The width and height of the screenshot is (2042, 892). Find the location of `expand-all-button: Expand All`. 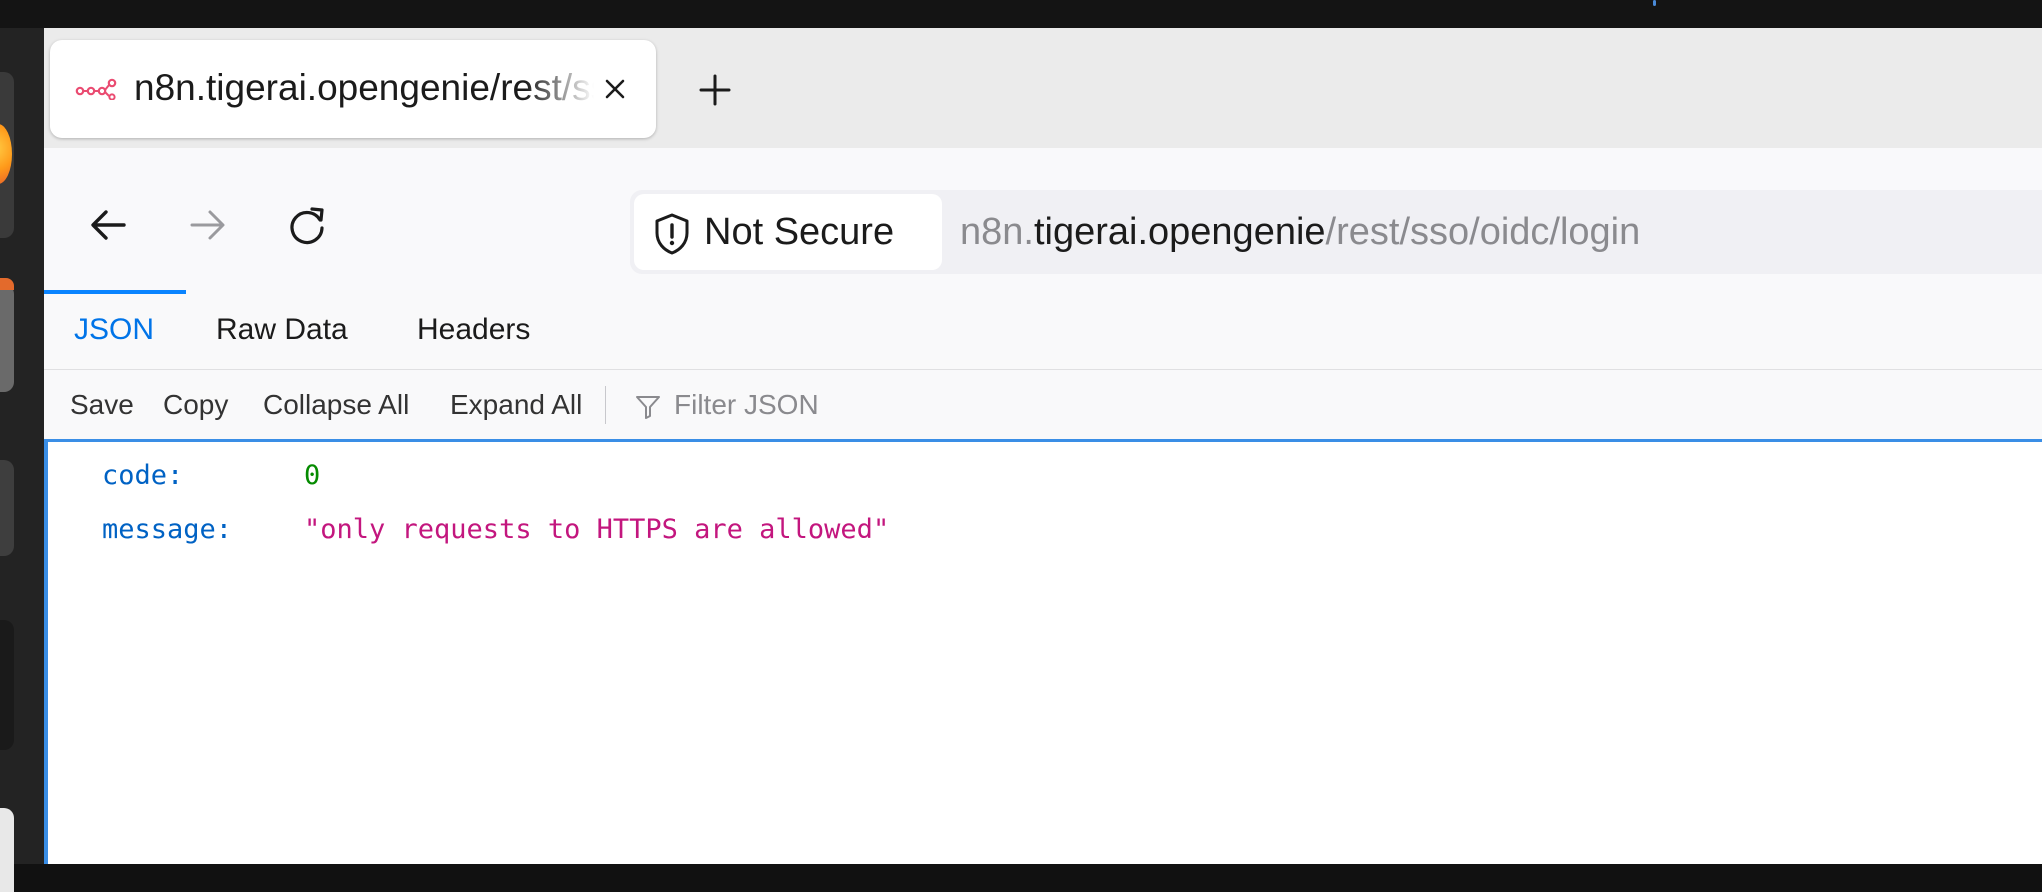

expand-all-button: Expand All is located at coordinates (516, 404).